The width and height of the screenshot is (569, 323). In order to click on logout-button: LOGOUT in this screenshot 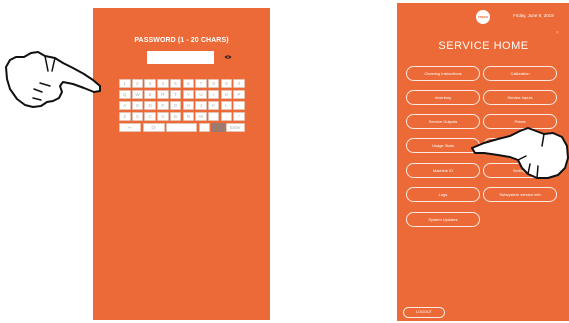, I will do `click(424, 312)`.